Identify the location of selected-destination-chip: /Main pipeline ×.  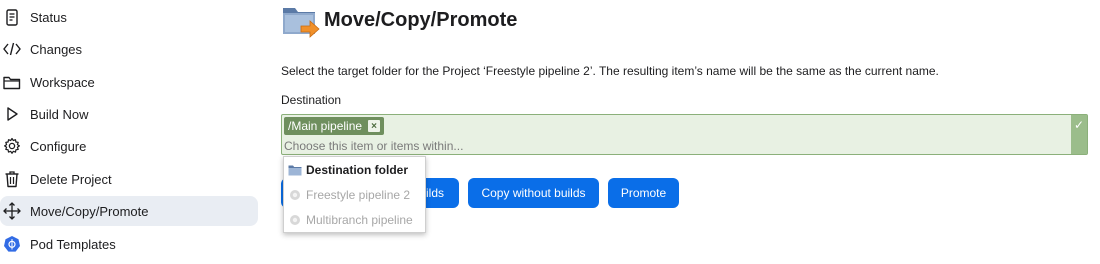
(334, 126).